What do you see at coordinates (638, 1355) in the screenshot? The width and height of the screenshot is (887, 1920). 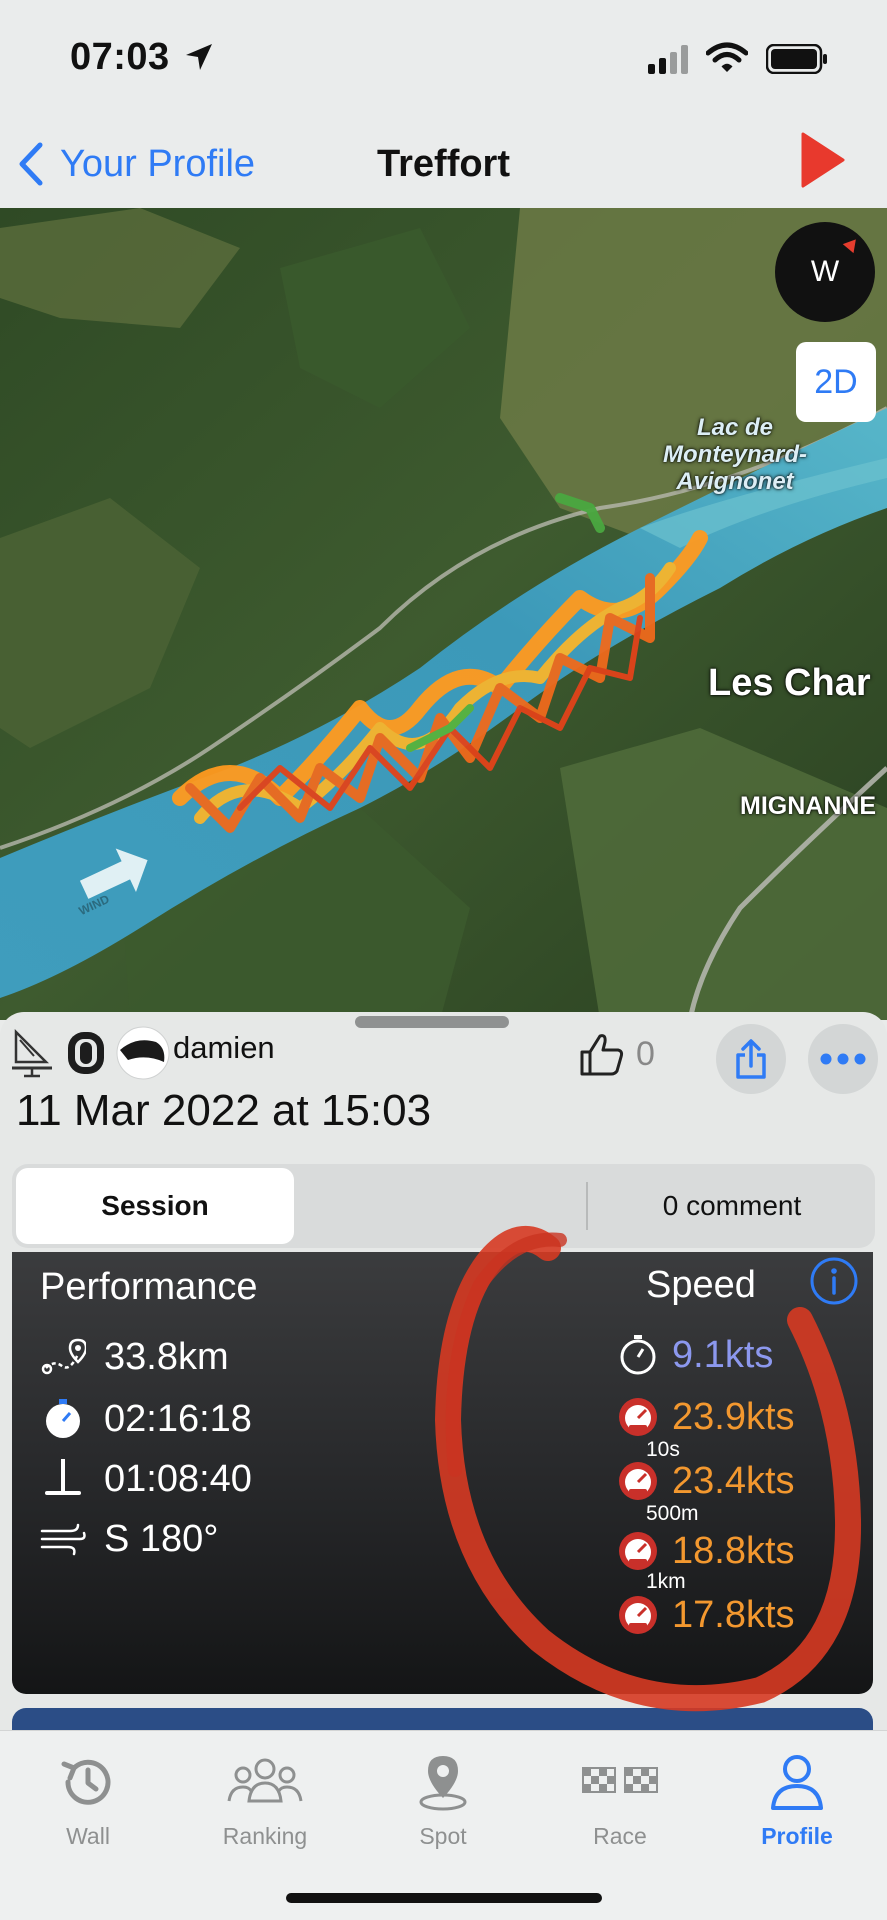 I see `average-speed-stopwatch-icon` at bounding box center [638, 1355].